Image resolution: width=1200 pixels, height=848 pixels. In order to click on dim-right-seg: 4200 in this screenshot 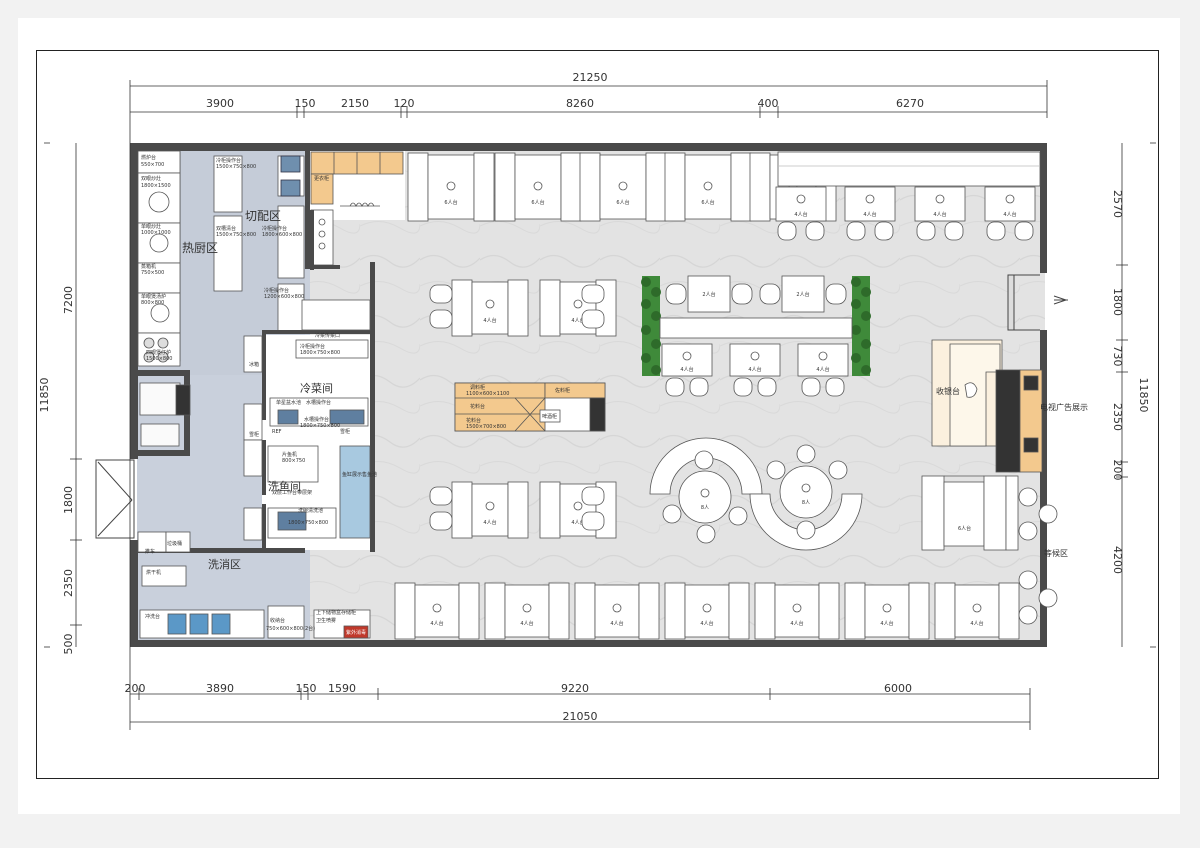, I will do `click(1117, 560)`.